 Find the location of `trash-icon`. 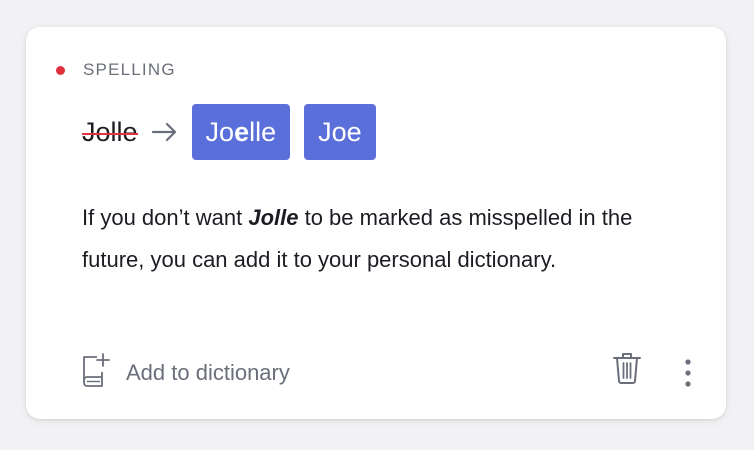

trash-icon is located at coordinates (627, 370).